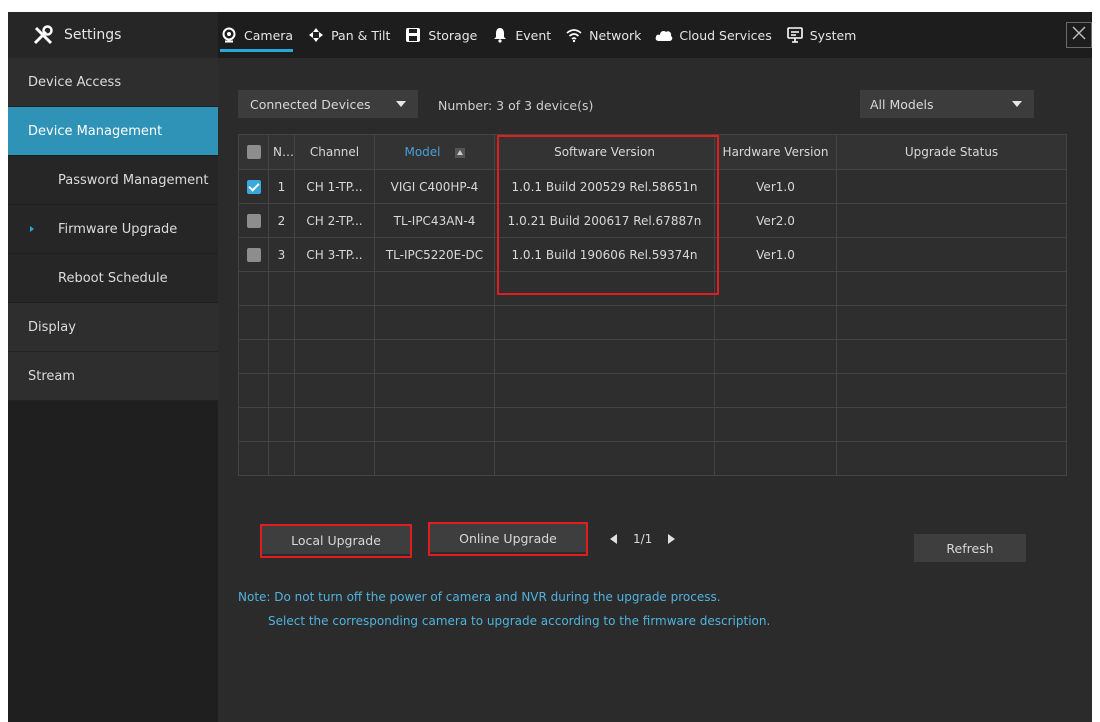 This screenshot has height=722, width=1100. I want to click on pan-tilt-icon, so click(316, 35).